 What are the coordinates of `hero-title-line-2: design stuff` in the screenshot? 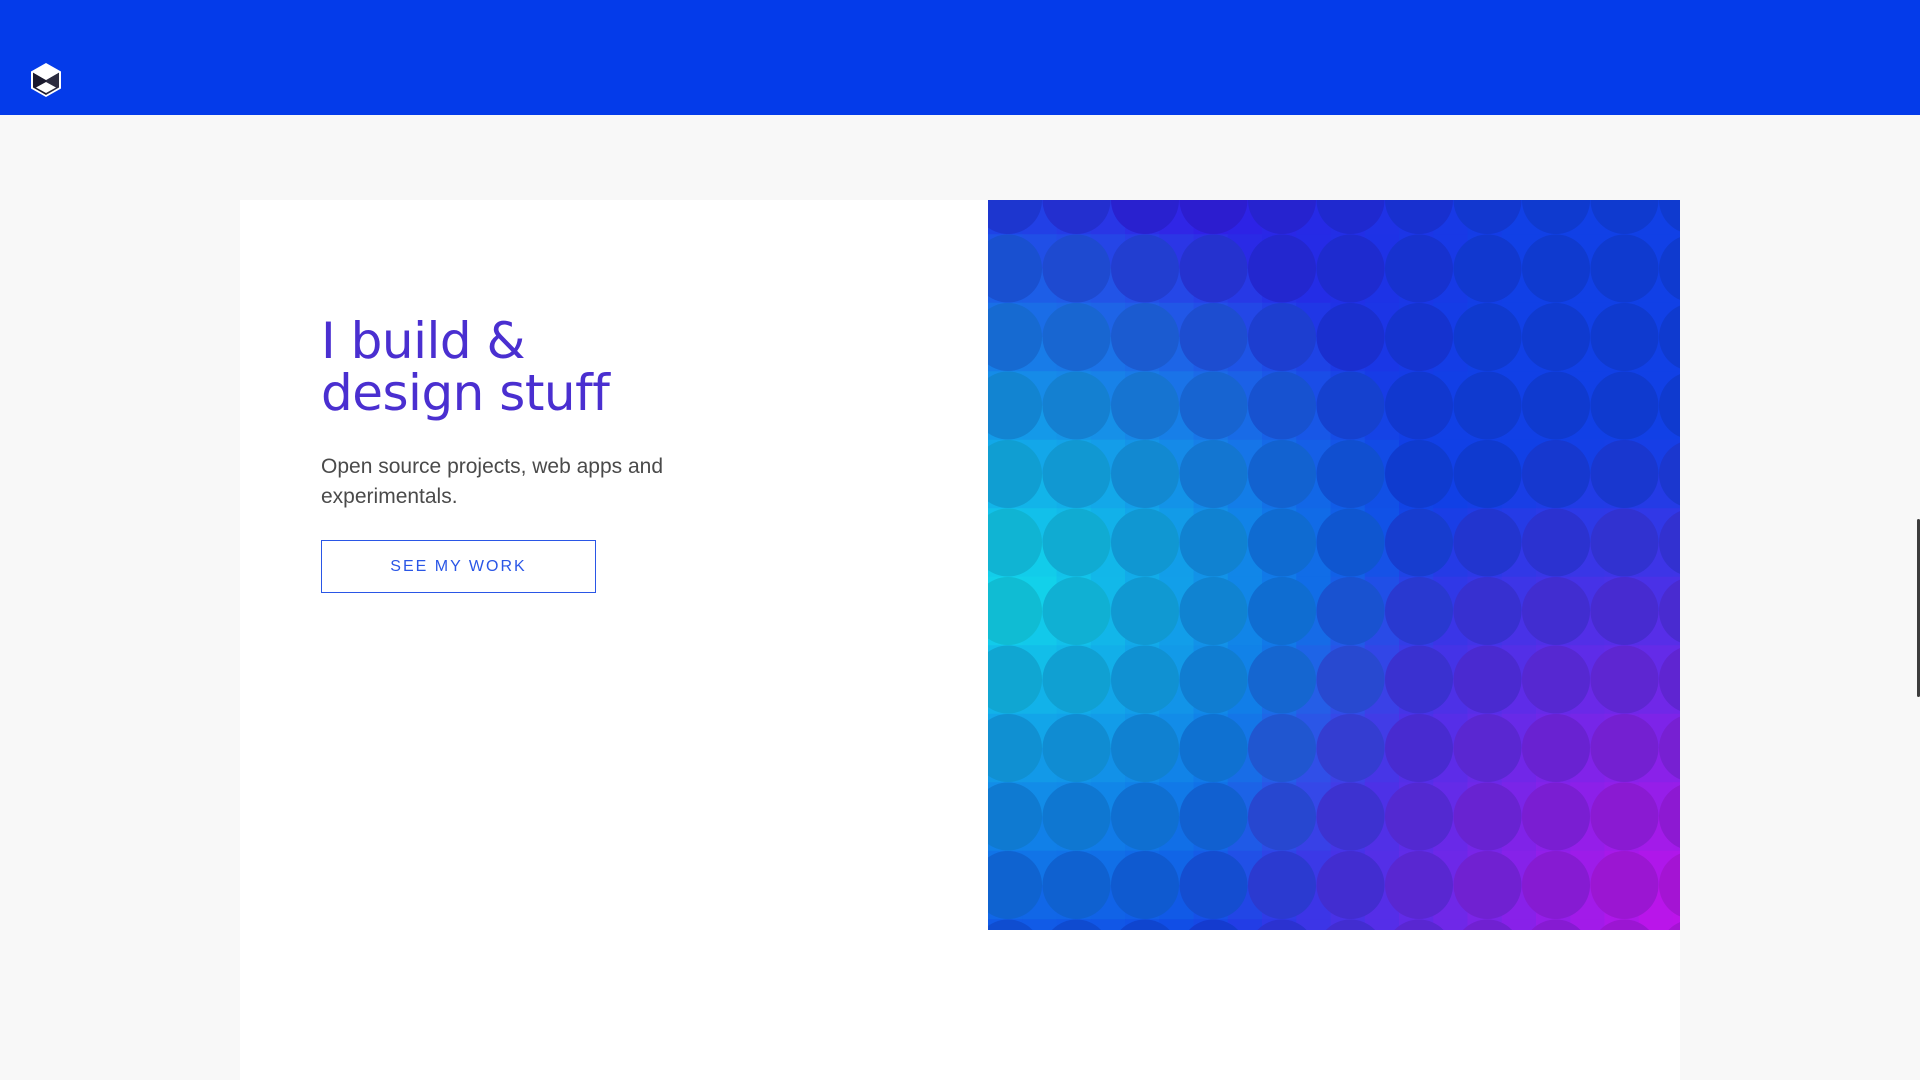 It's located at (465, 393).